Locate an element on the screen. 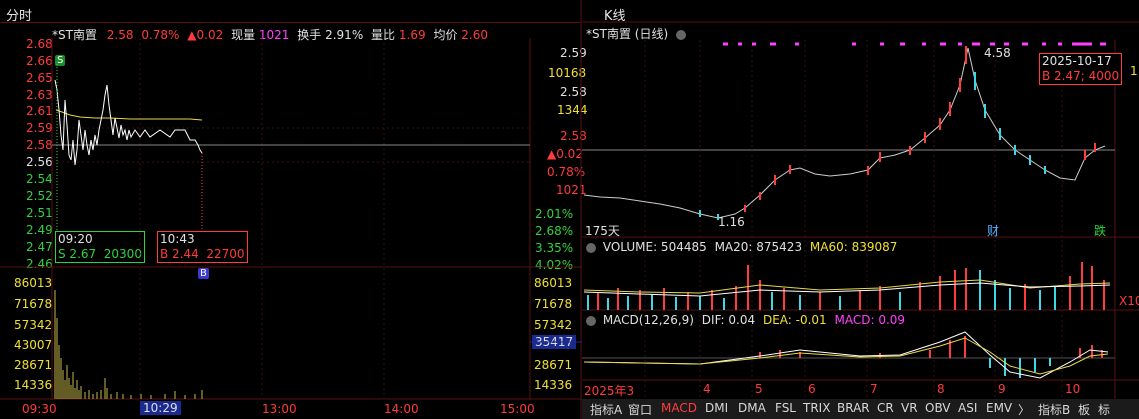  drop-marker: 跌 is located at coordinates (1100, 230).